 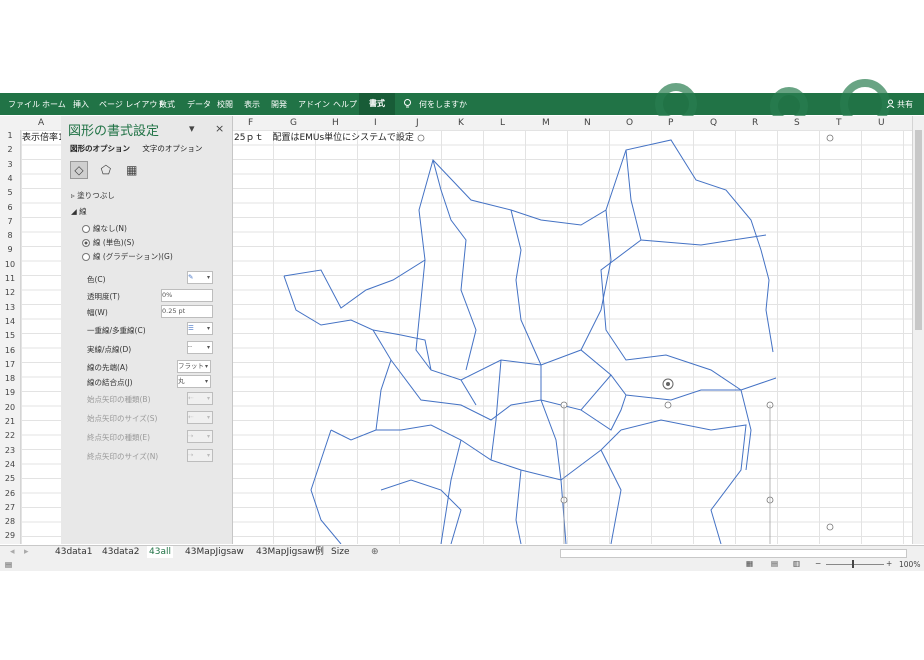 I want to click on tab-text-options: 文字のオプション, so click(x=172, y=148).